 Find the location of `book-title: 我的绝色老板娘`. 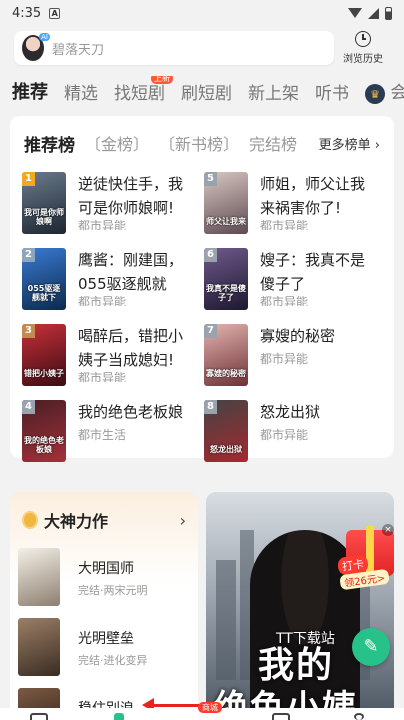

book-title: 我的绝色老板娘 is located at coordinates (133, 412).